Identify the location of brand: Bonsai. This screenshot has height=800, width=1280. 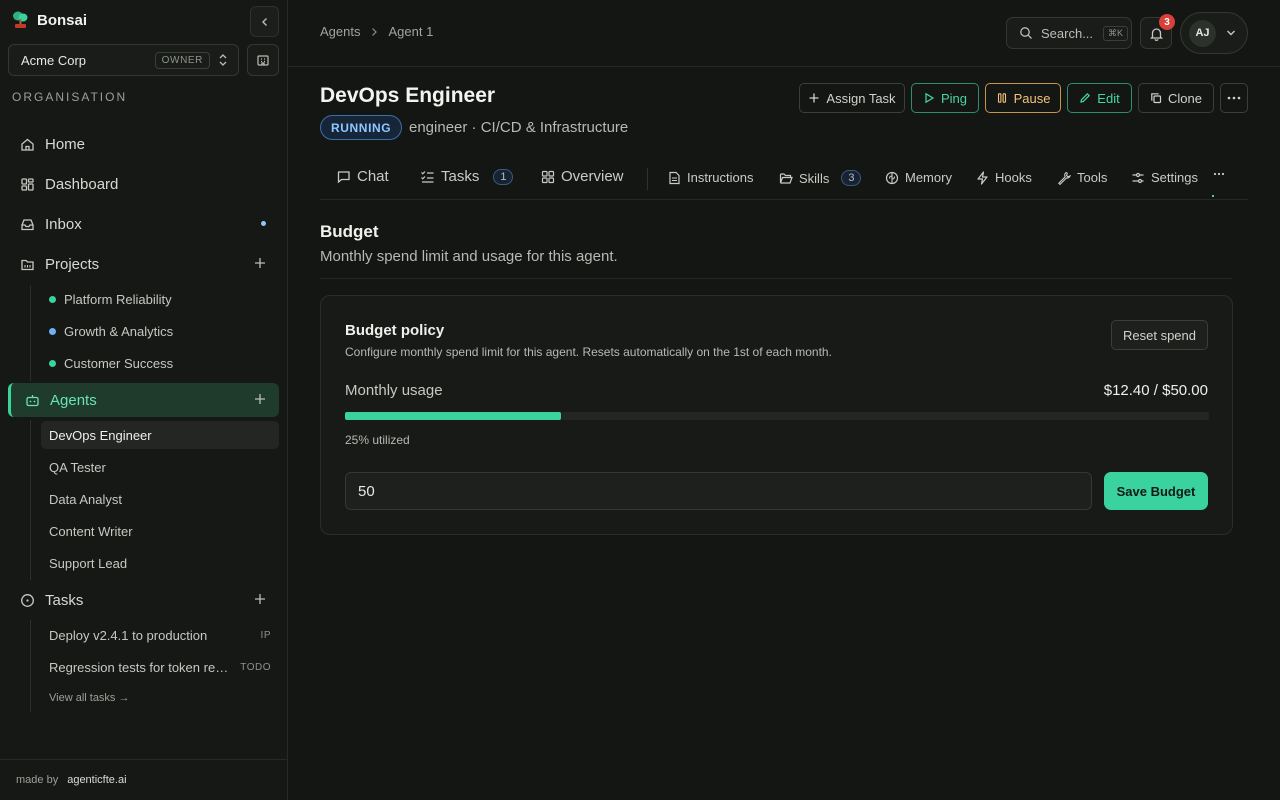
(49, 20).